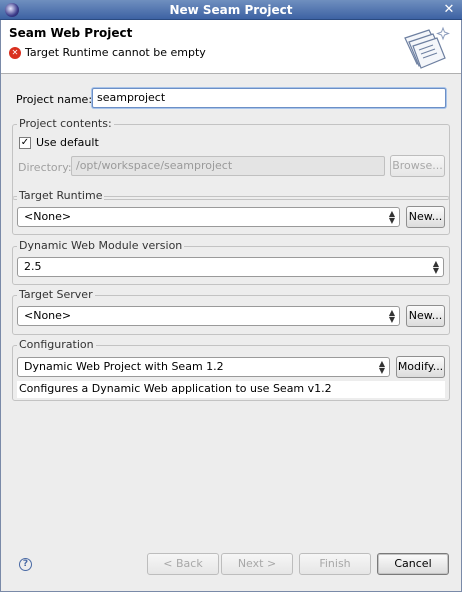  Describe the element at coordinates (65, 123) in the screenshot. I see `project-contents-title: Project contents:` at that location.